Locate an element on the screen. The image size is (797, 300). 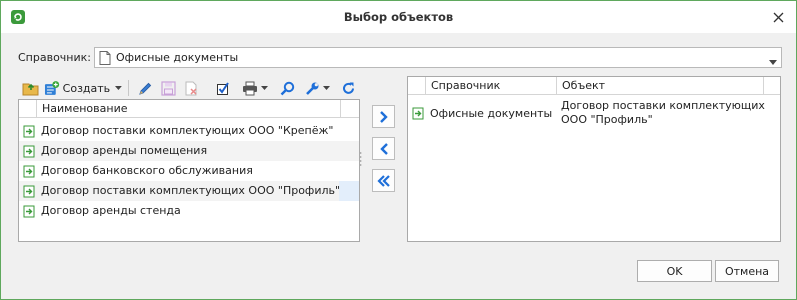
toolbar-divider is located at coordinates (128, 88).